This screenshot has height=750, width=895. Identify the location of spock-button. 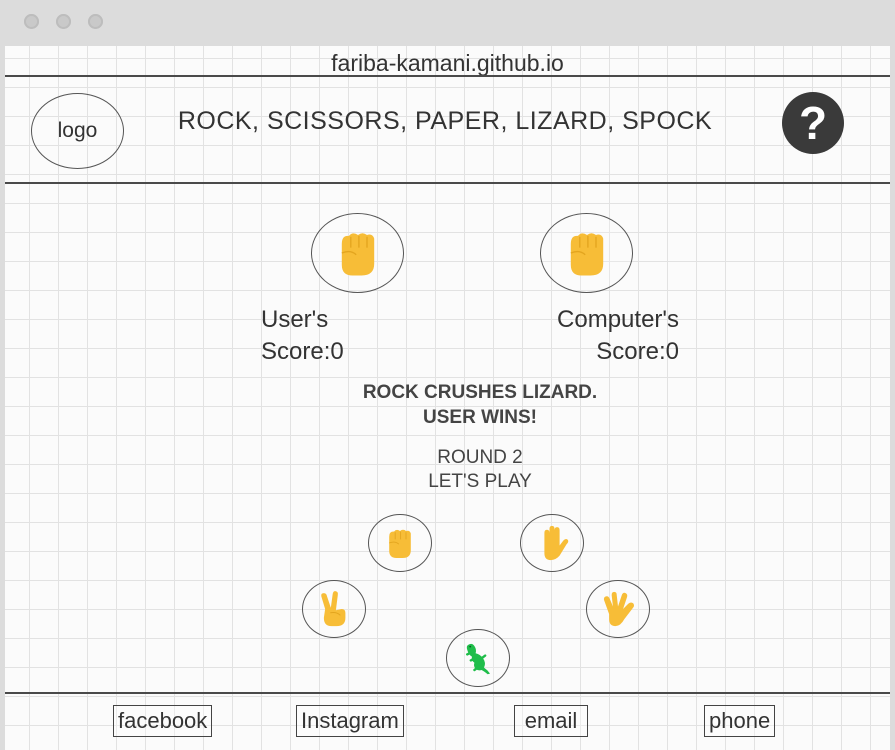
(618, 609).